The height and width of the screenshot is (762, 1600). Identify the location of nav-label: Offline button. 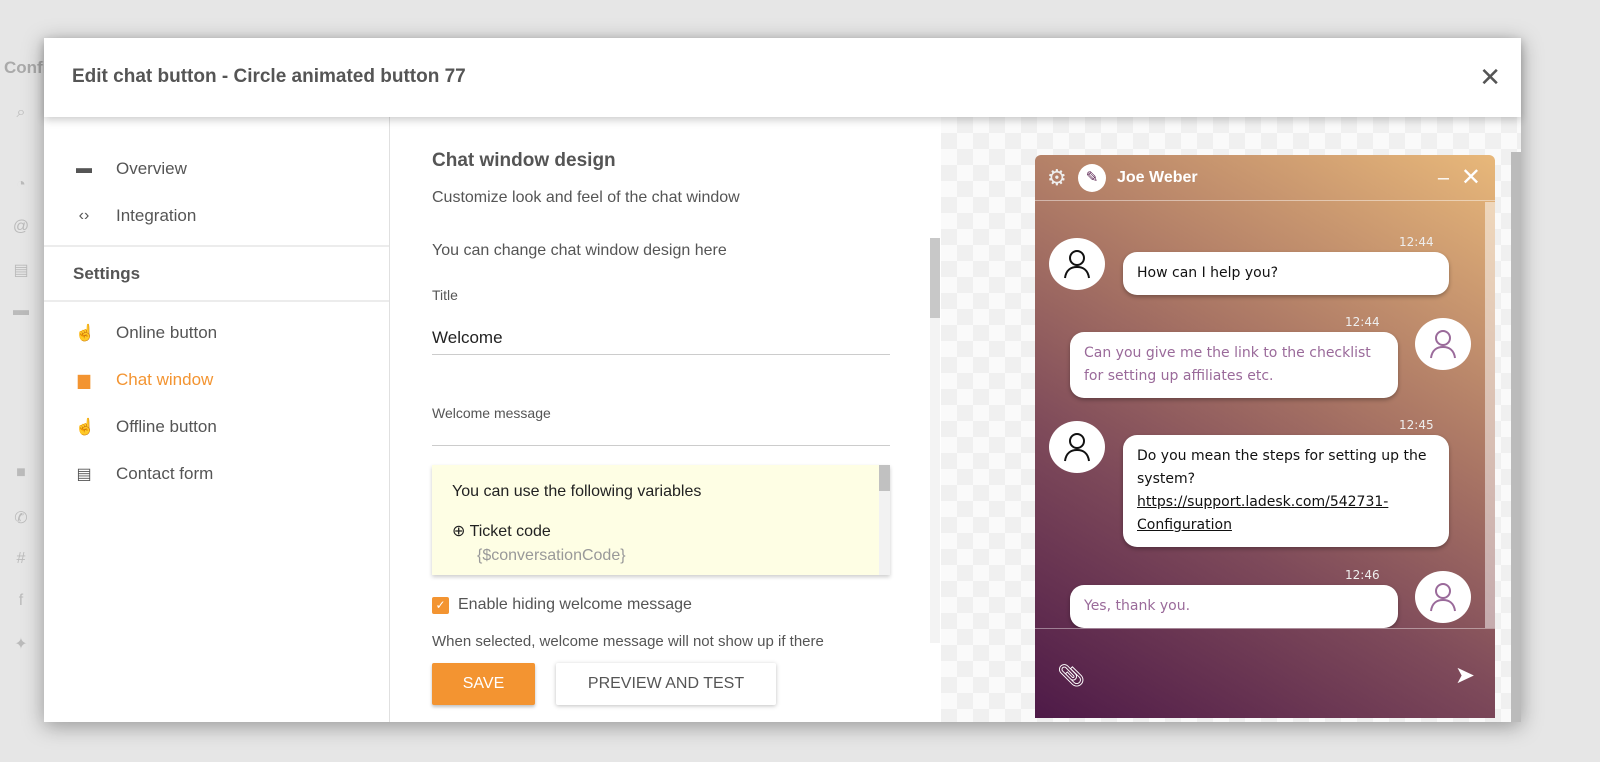
(166, 426).